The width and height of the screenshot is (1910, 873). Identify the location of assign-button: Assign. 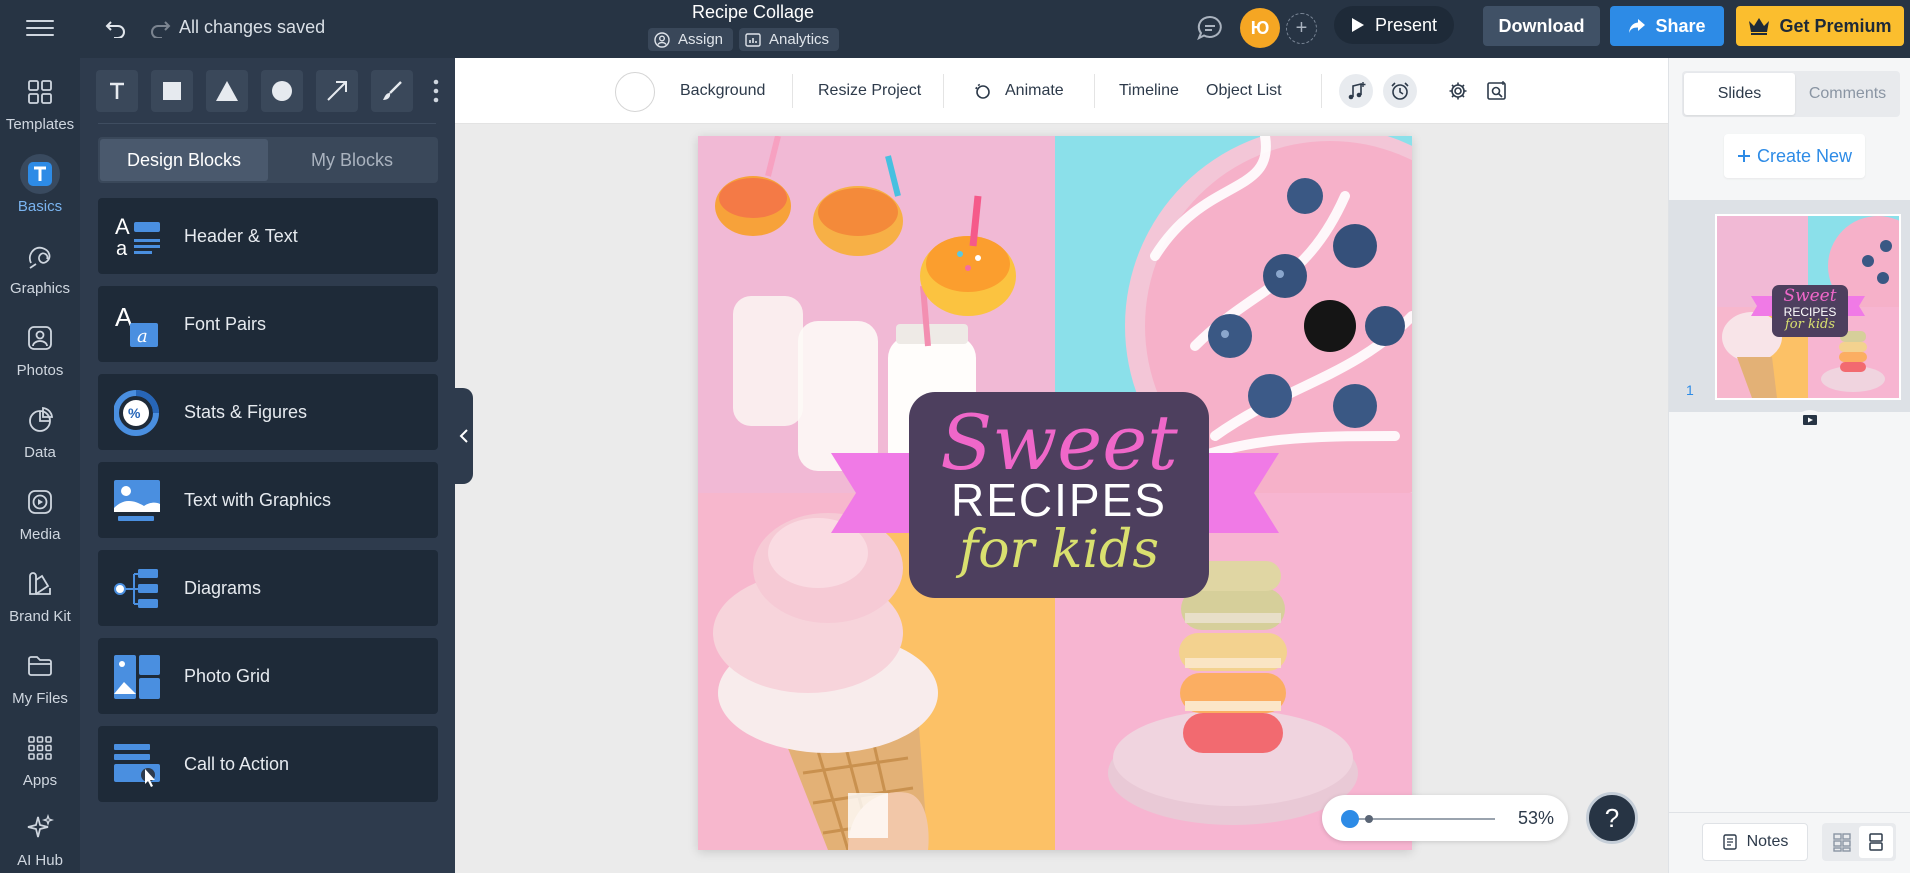
(691, 39).